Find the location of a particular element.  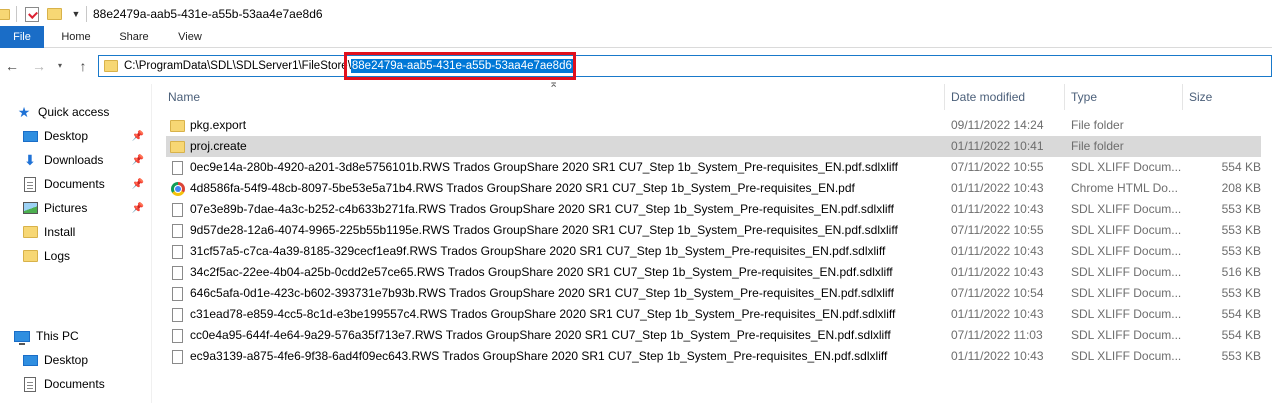

back-arrow-icon: ← is located at coordinates (12, 66).